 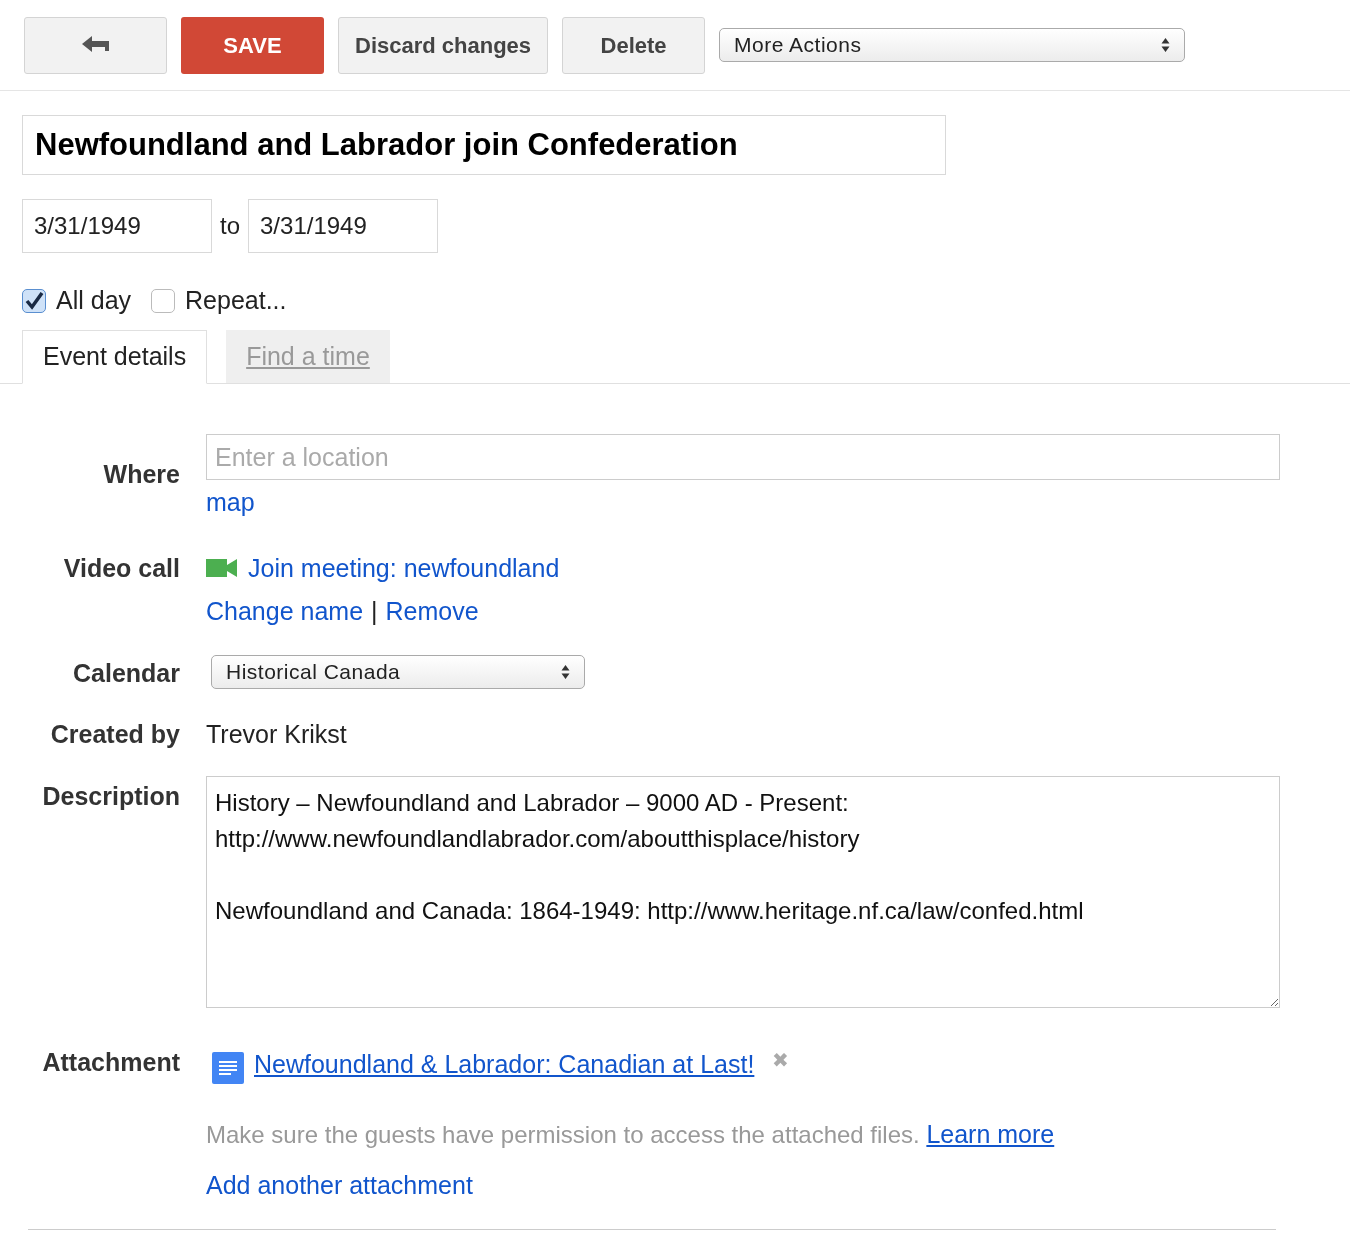 What do you see at coordinates (115, 357) in the screenshot?
I see `tab: Event details` at bounding box center [115, 357].